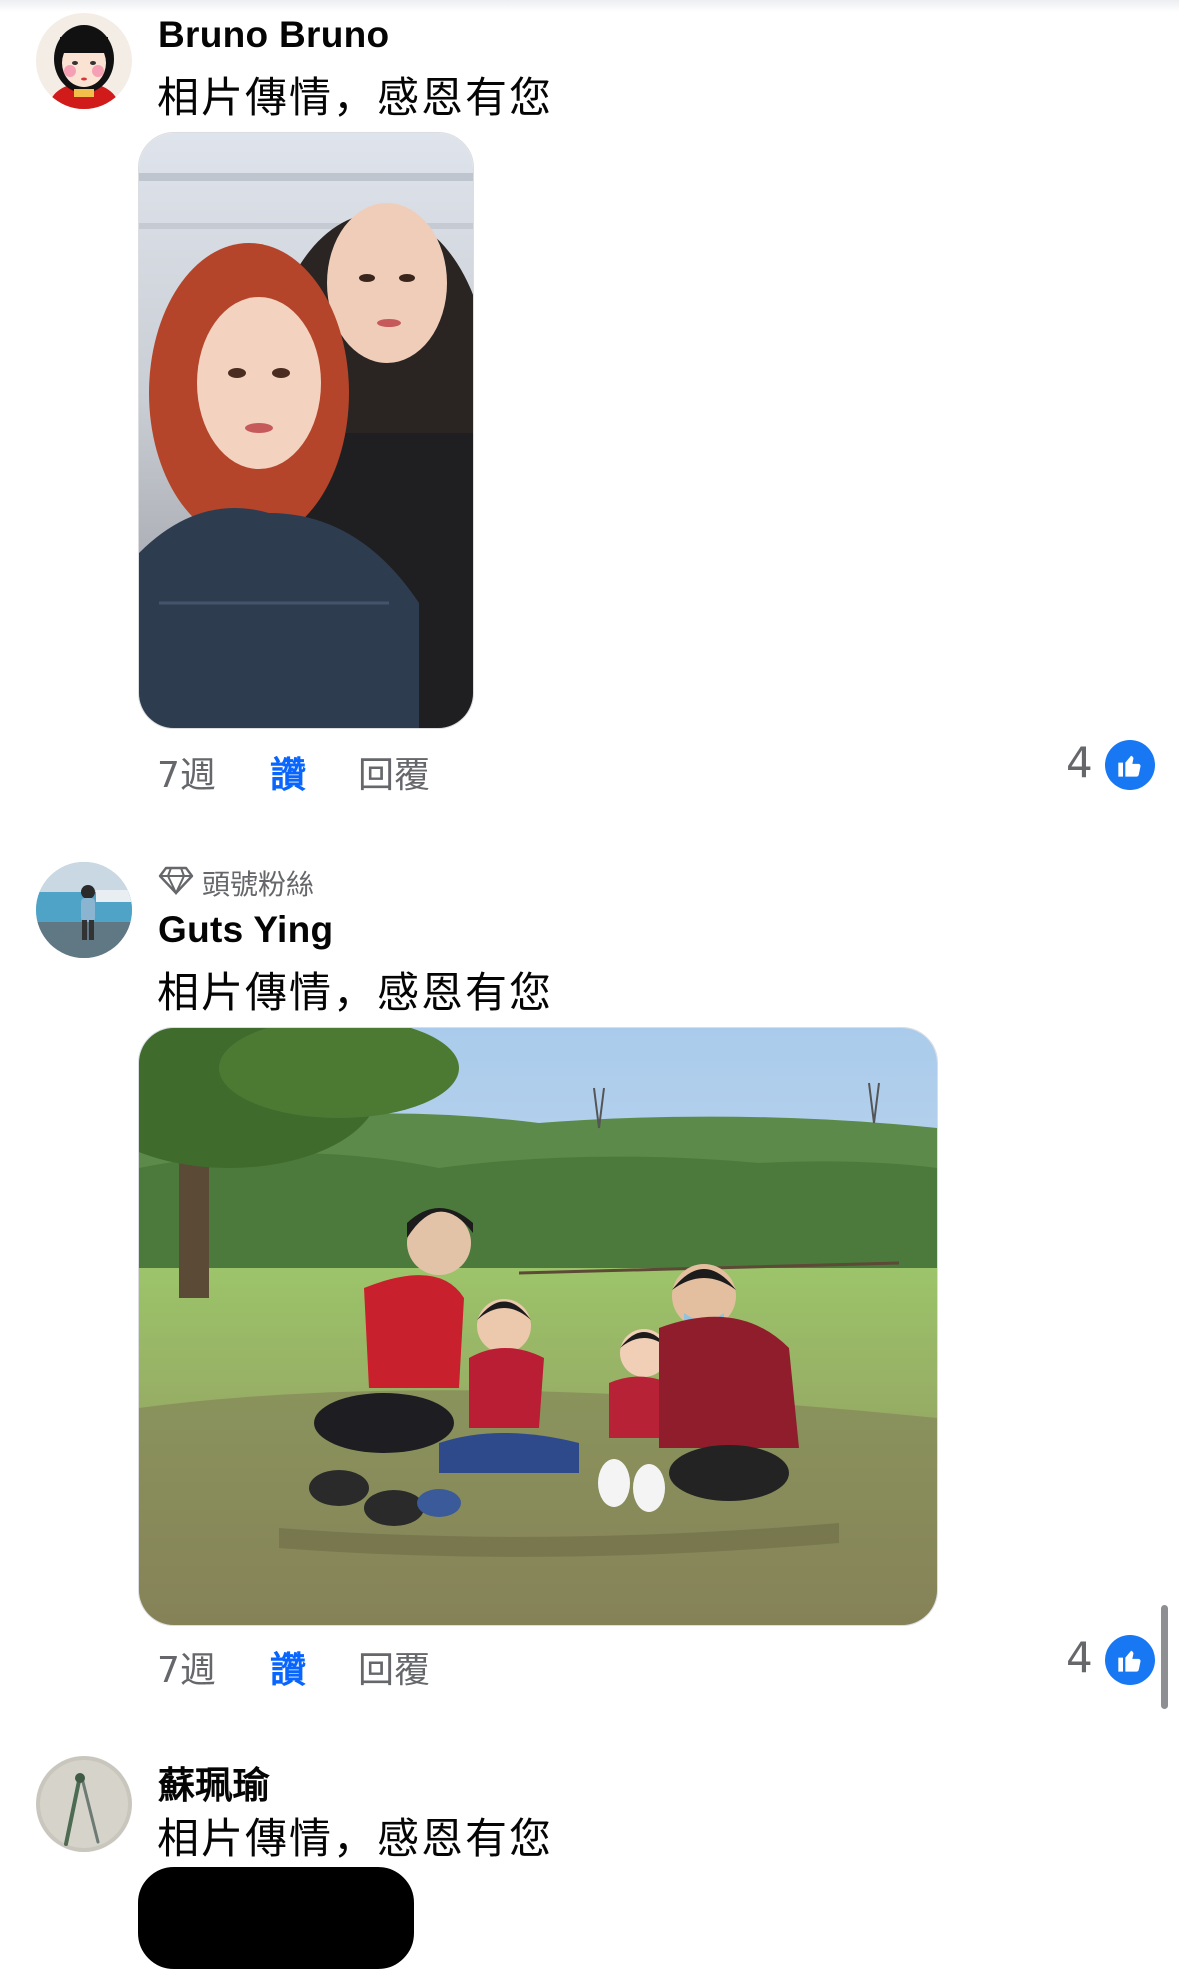 This screenshot has height=1969, width=1179. Describe the element at coordinates (273, 35) in the screenshot. I see `comment-author: Bruno Bruno` at that location.